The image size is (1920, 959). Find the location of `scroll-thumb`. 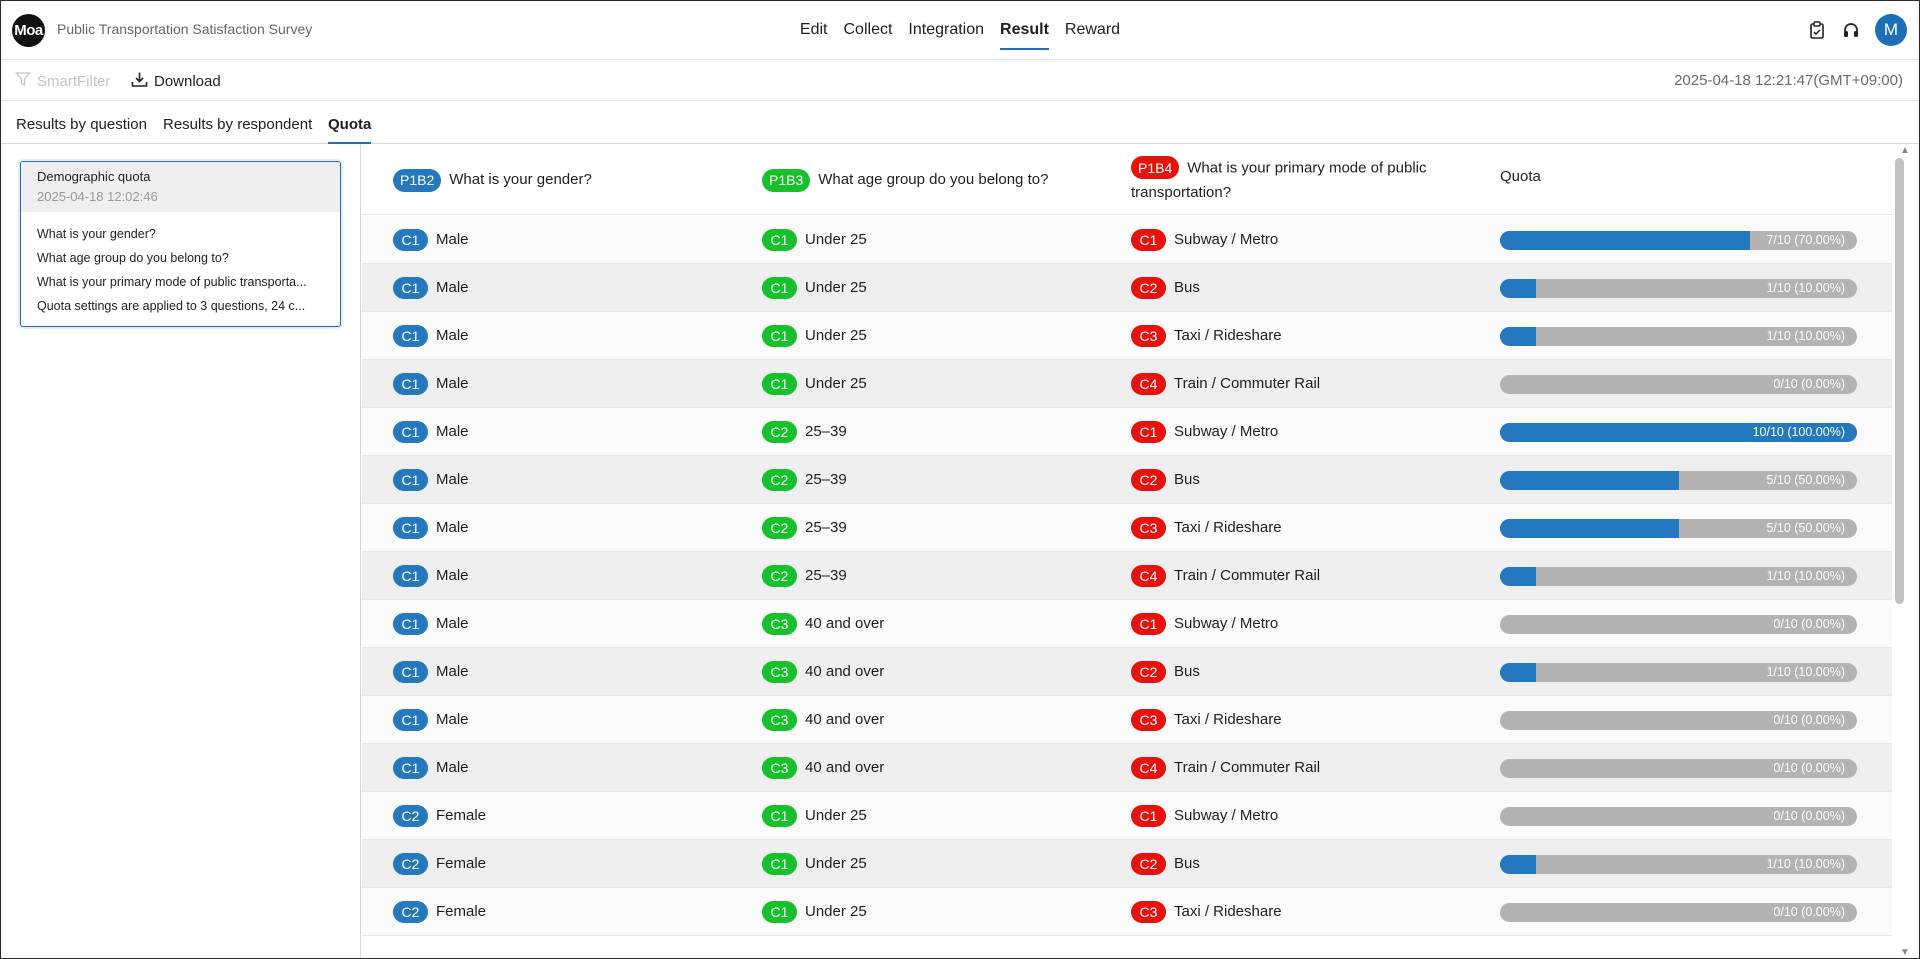

scroll-thumb is located at coordinates (1899, 381).